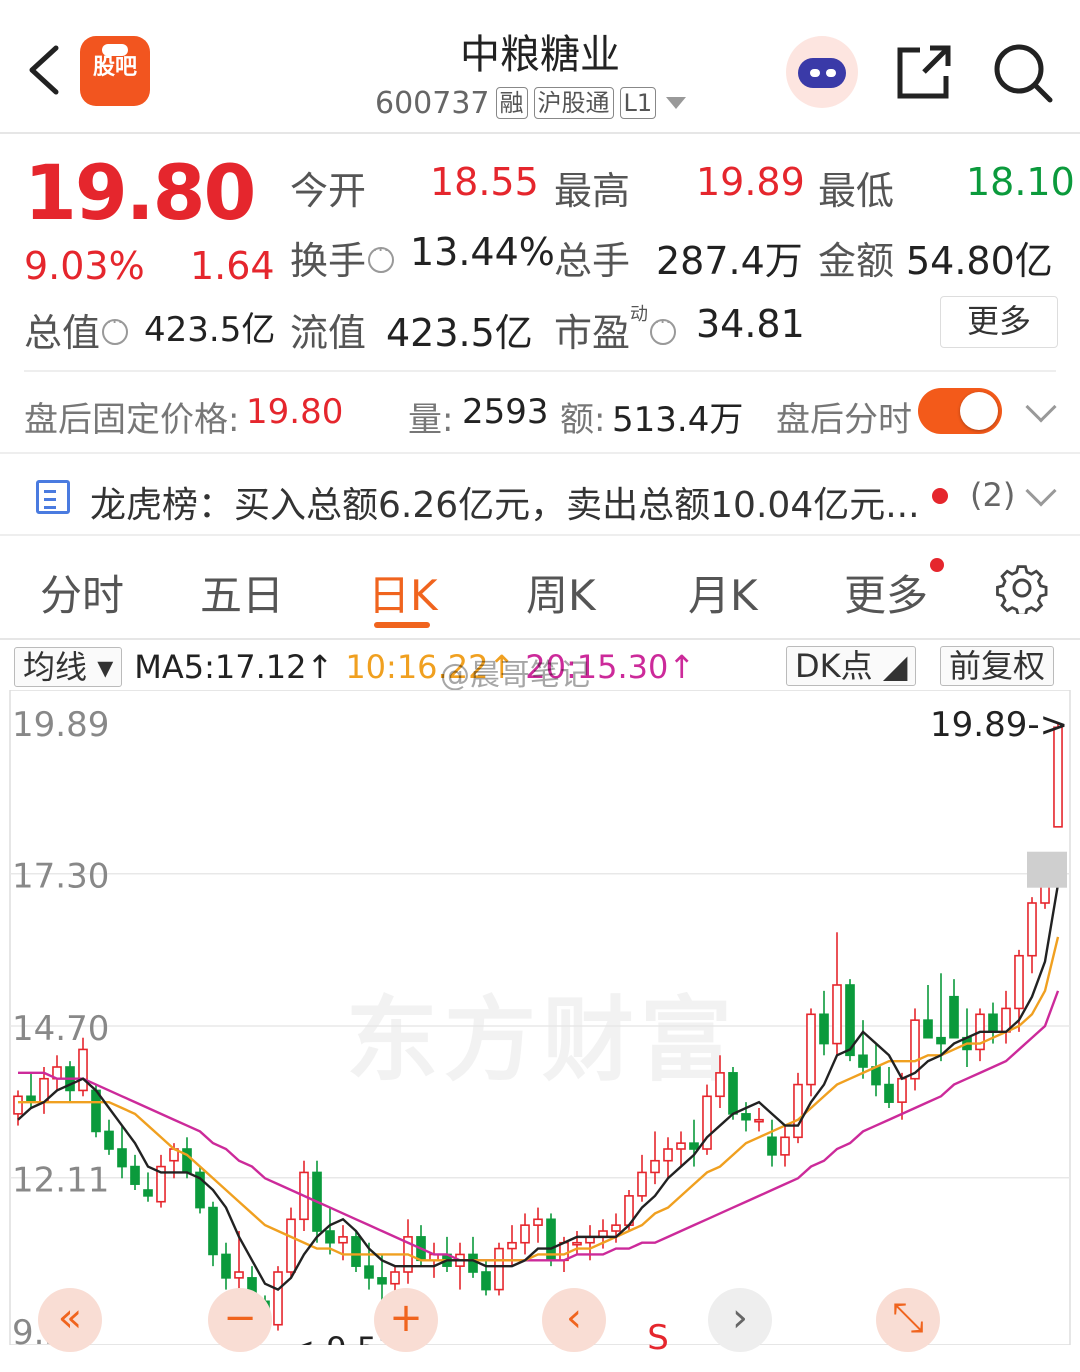  I want to click on zoom-out-button: −, so click(240, 1320).